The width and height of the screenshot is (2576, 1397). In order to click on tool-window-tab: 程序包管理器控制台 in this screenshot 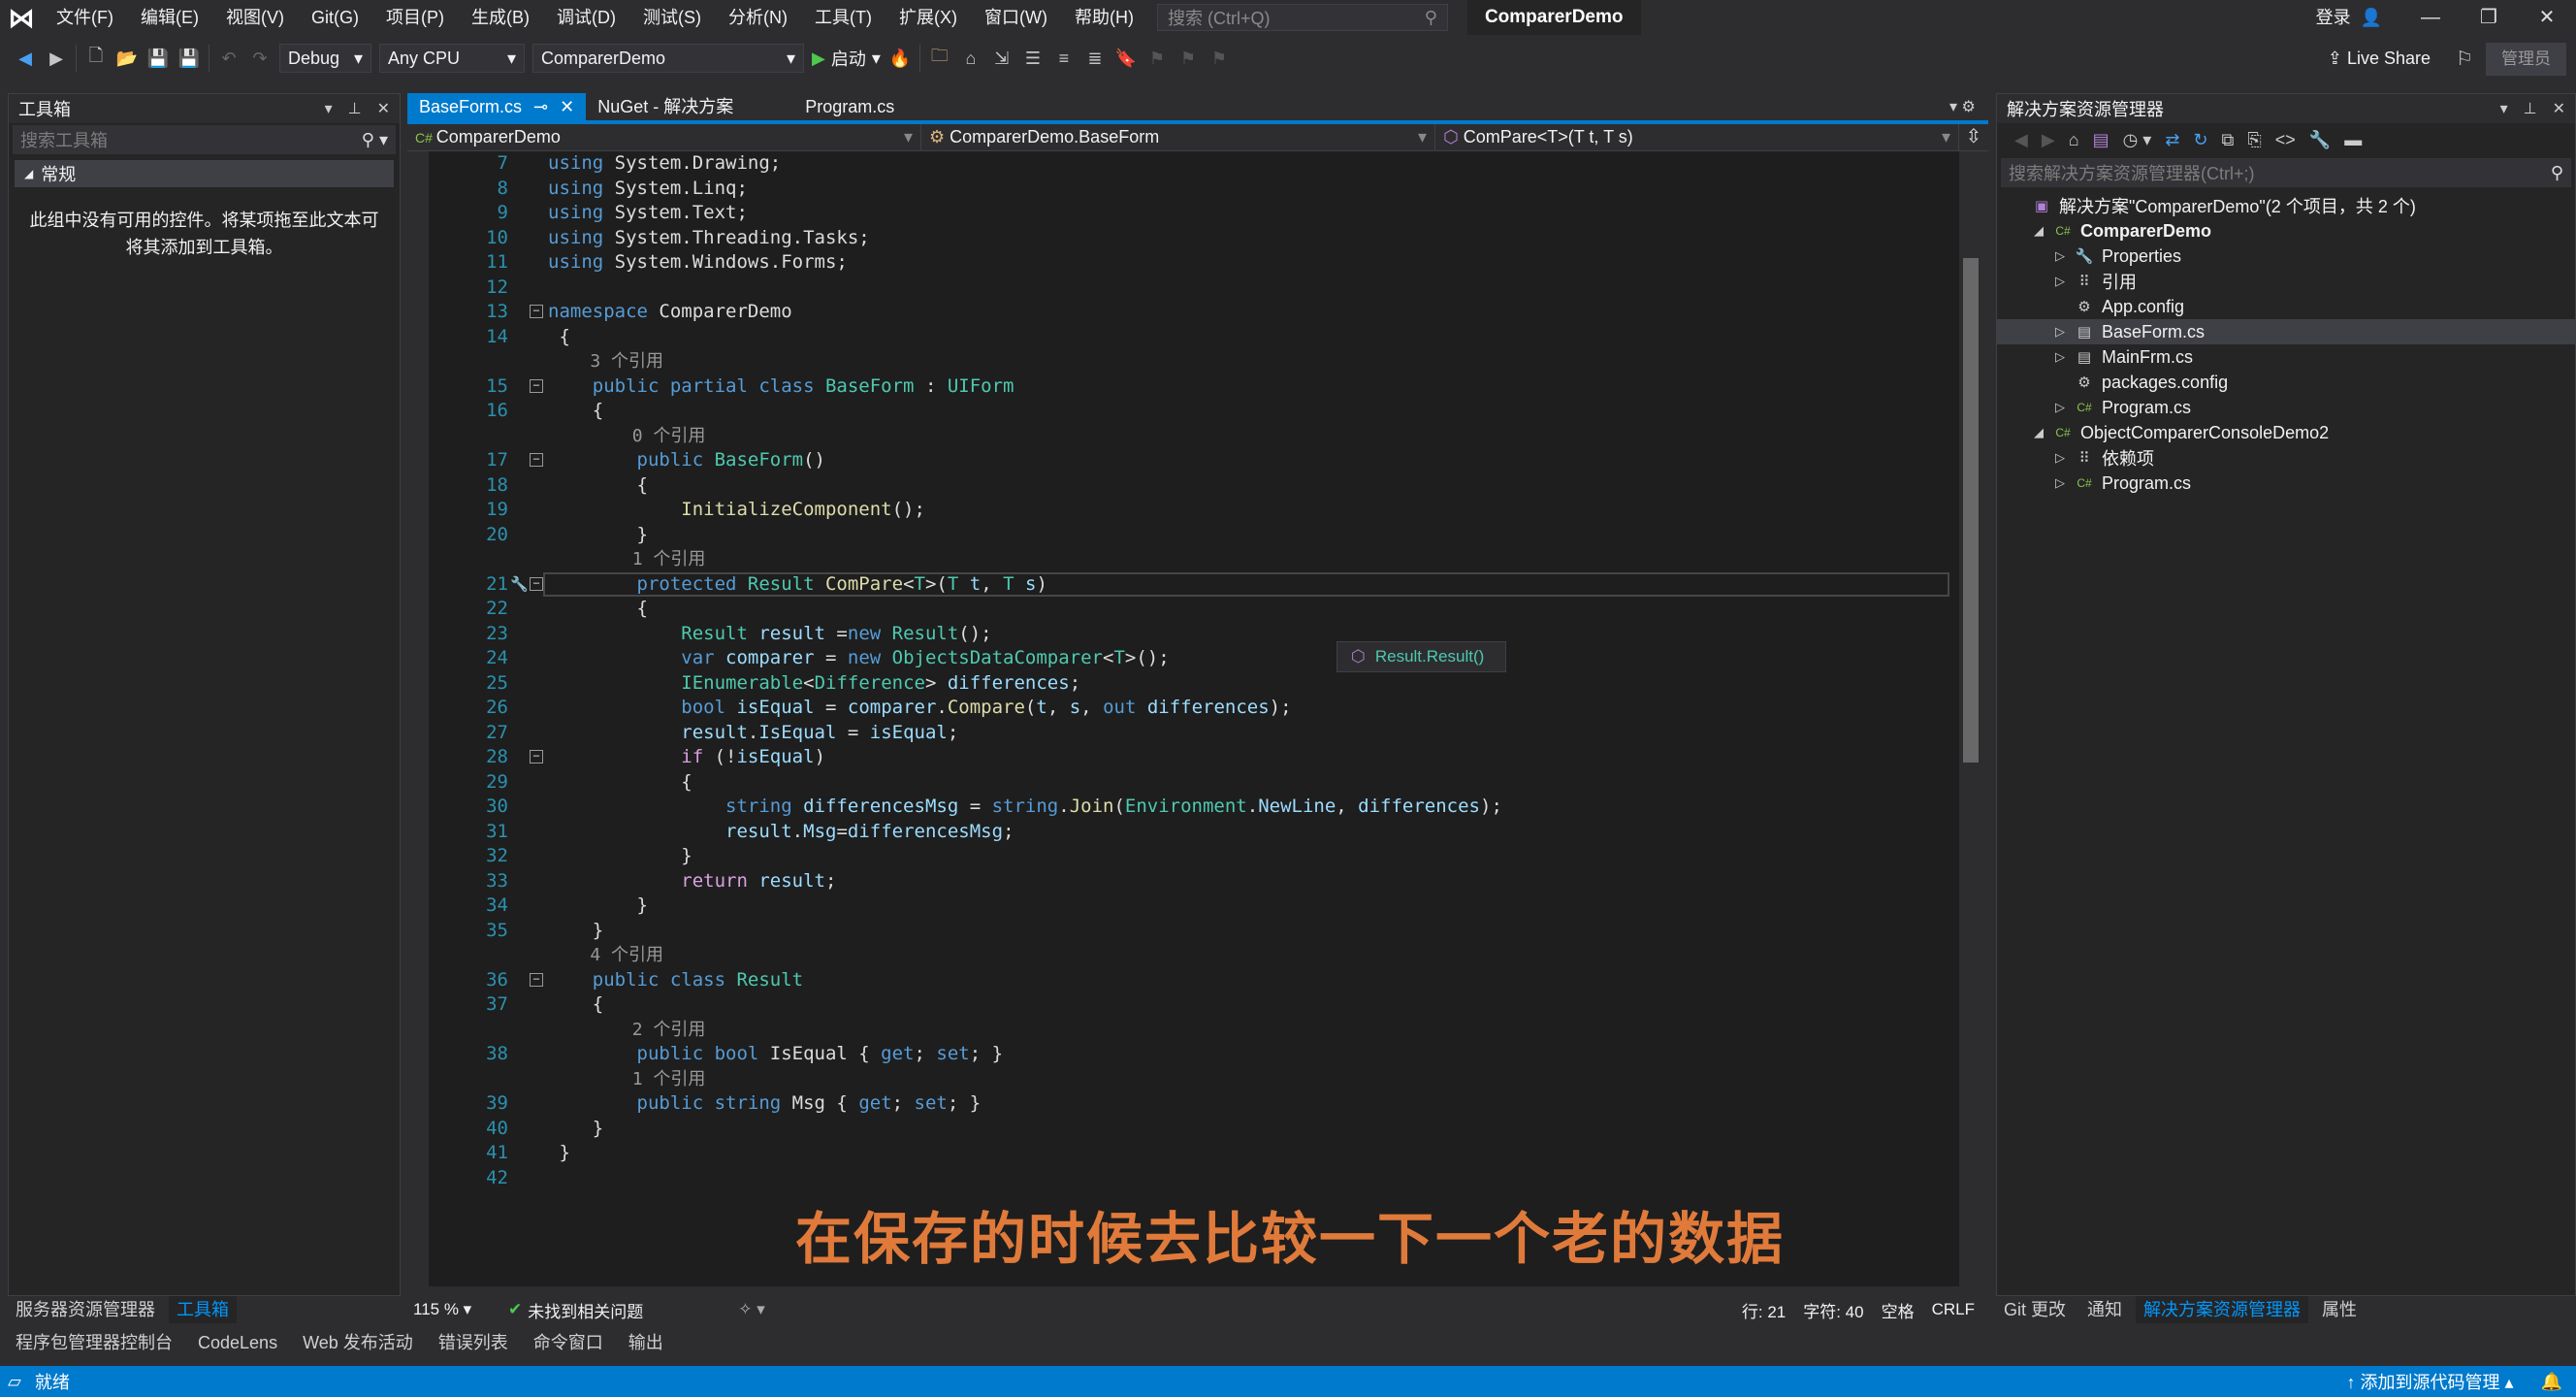, I will do `click(94, 1342)`.